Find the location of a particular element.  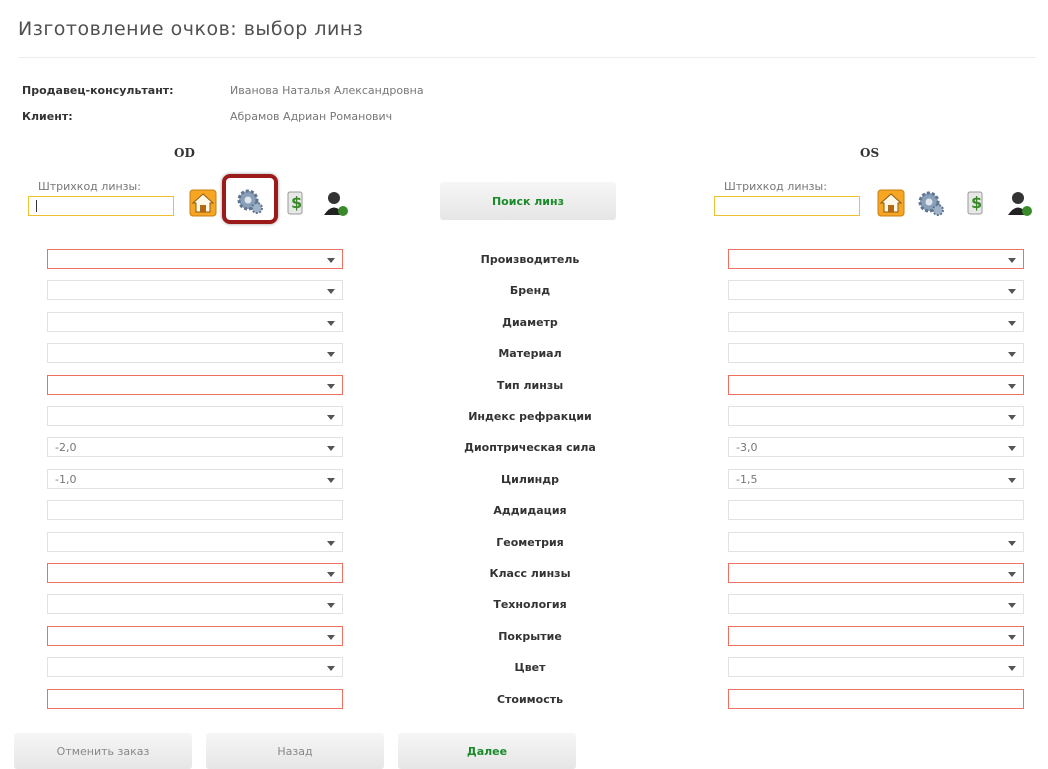

seller-label: Продавец-консультант: is located at coordinates (98, 90).